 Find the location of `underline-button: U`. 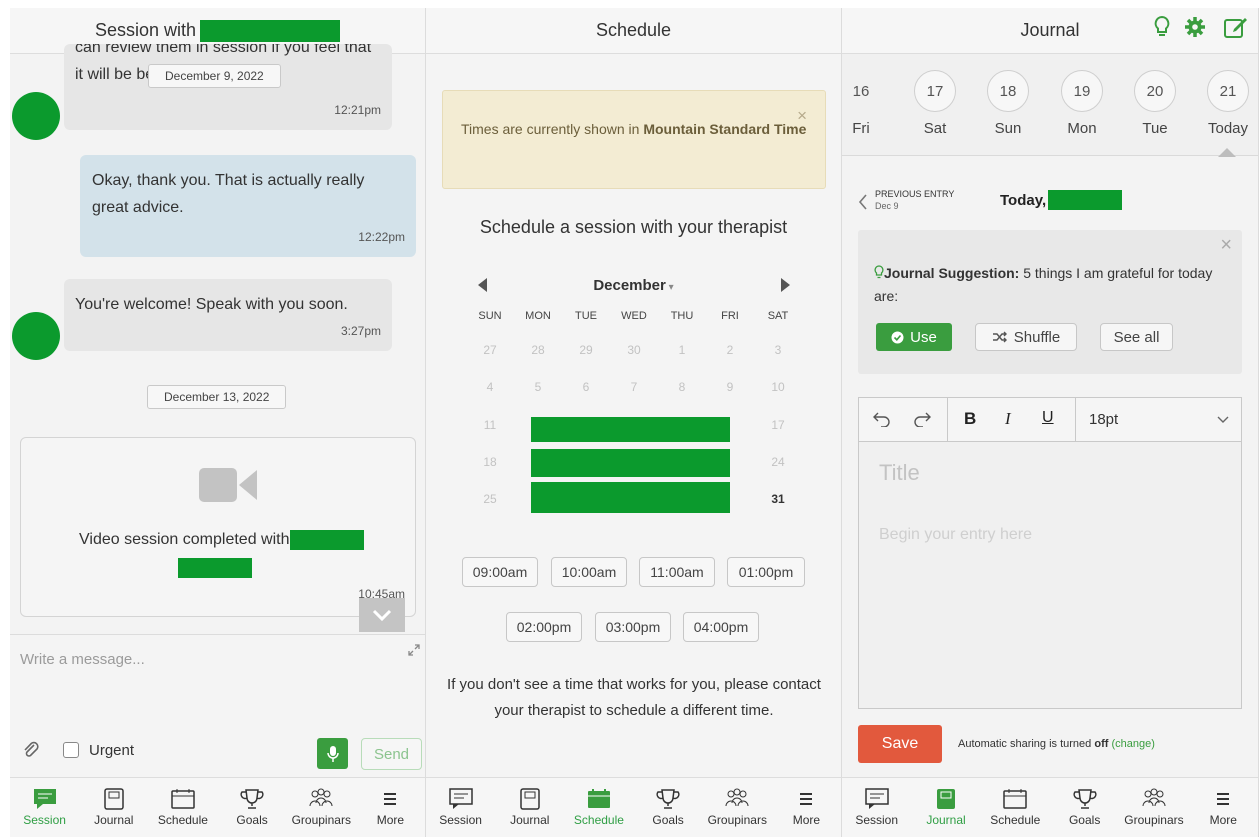

underline-button: U is located at coordinates (1048, 418).